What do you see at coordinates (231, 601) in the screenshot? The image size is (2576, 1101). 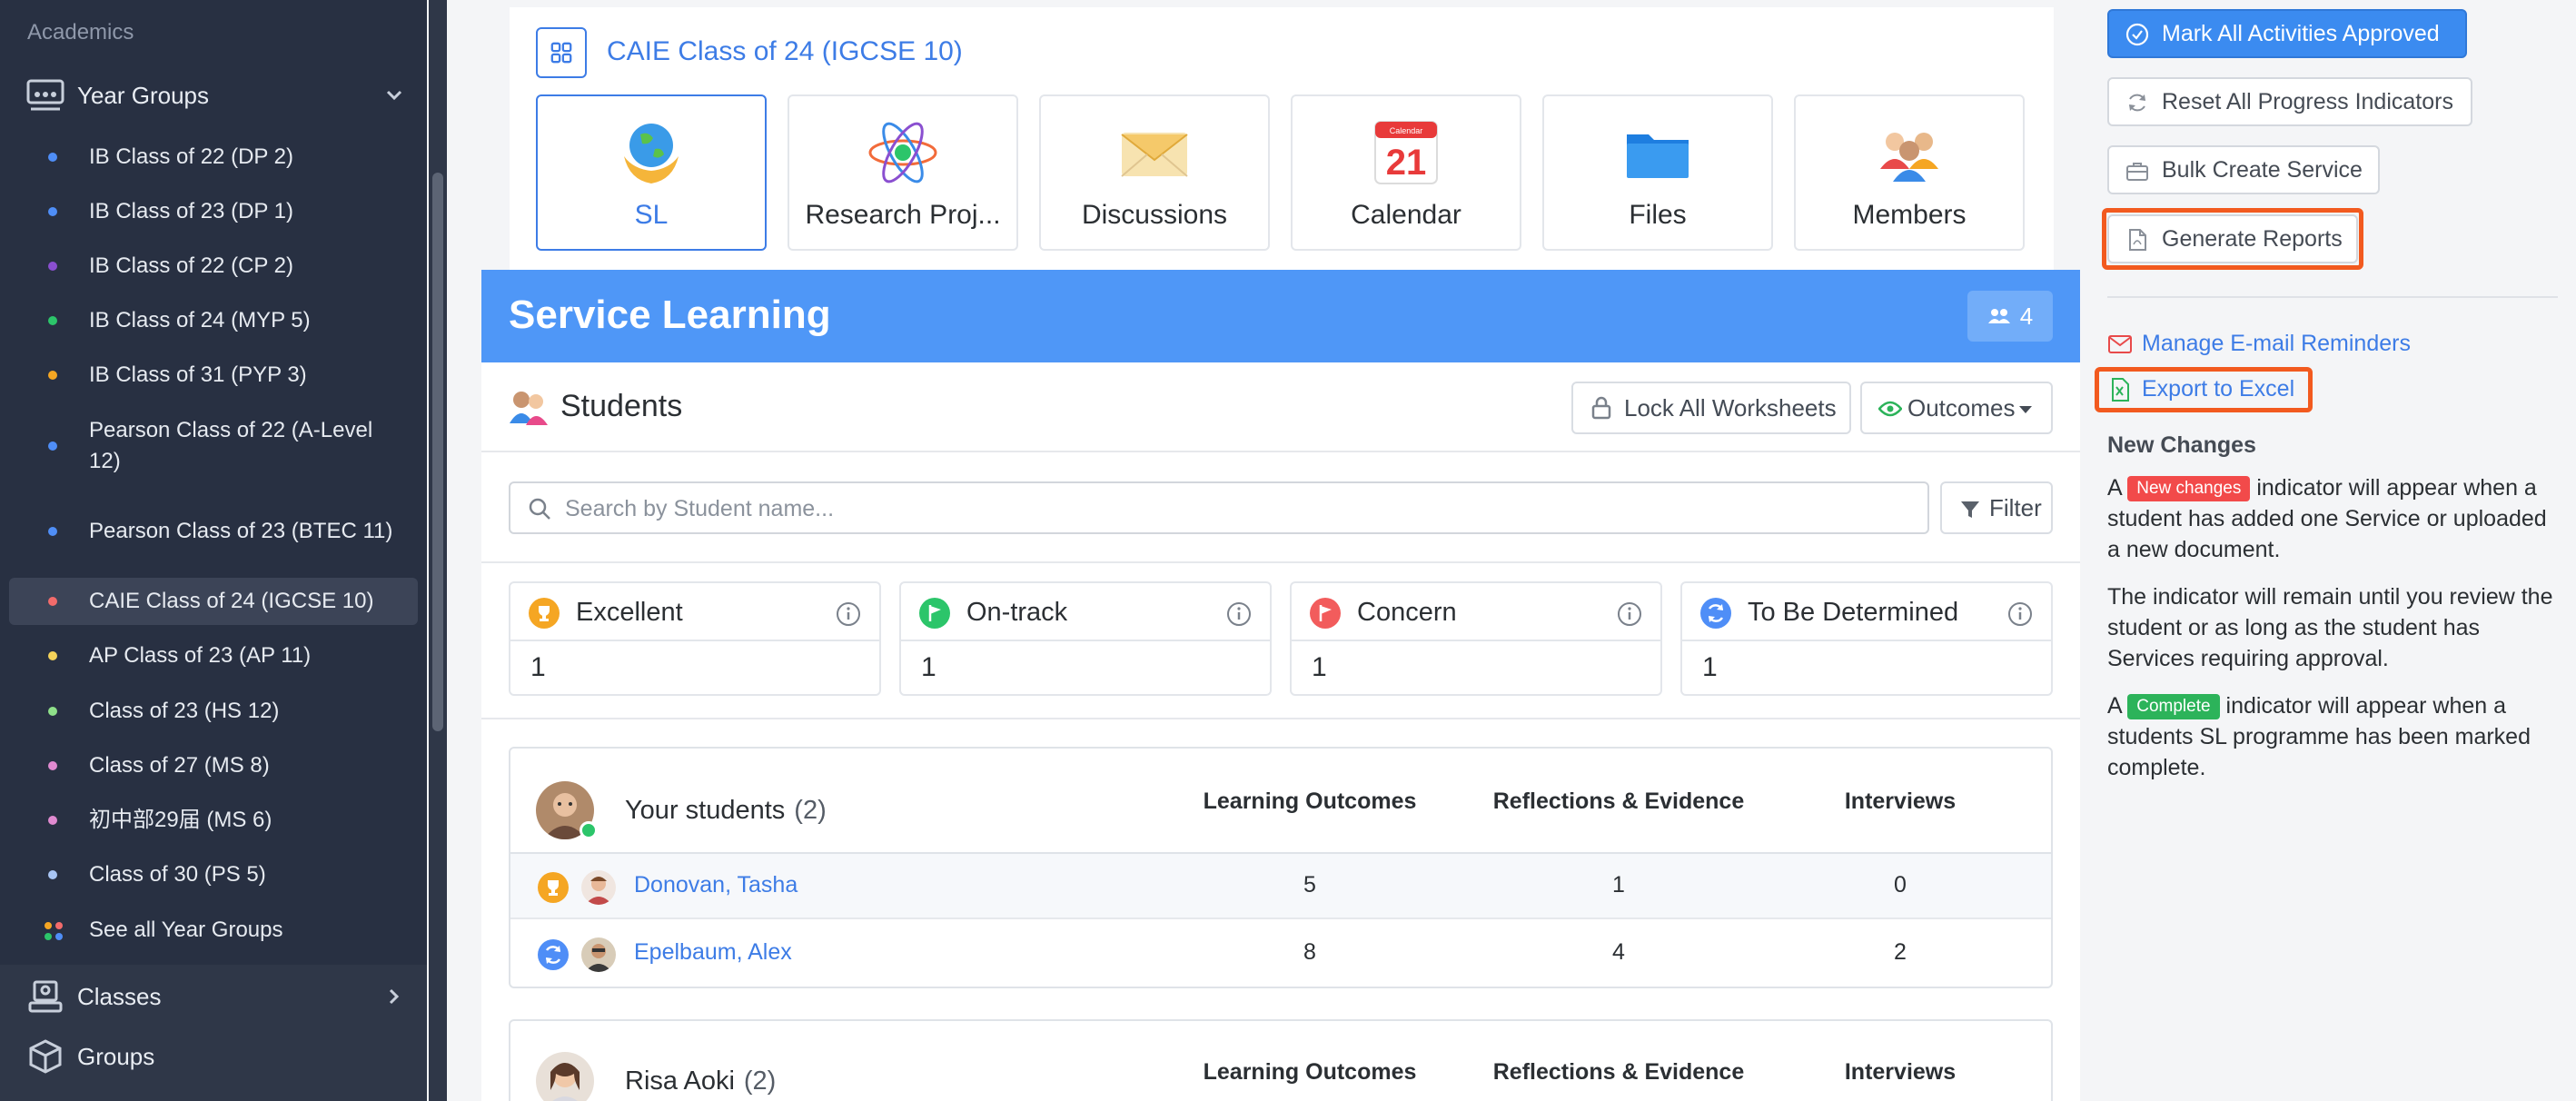 I see `year-group-label: CAIE Class of 24 (IGCSE 10)` at bounding box center [231, 601].